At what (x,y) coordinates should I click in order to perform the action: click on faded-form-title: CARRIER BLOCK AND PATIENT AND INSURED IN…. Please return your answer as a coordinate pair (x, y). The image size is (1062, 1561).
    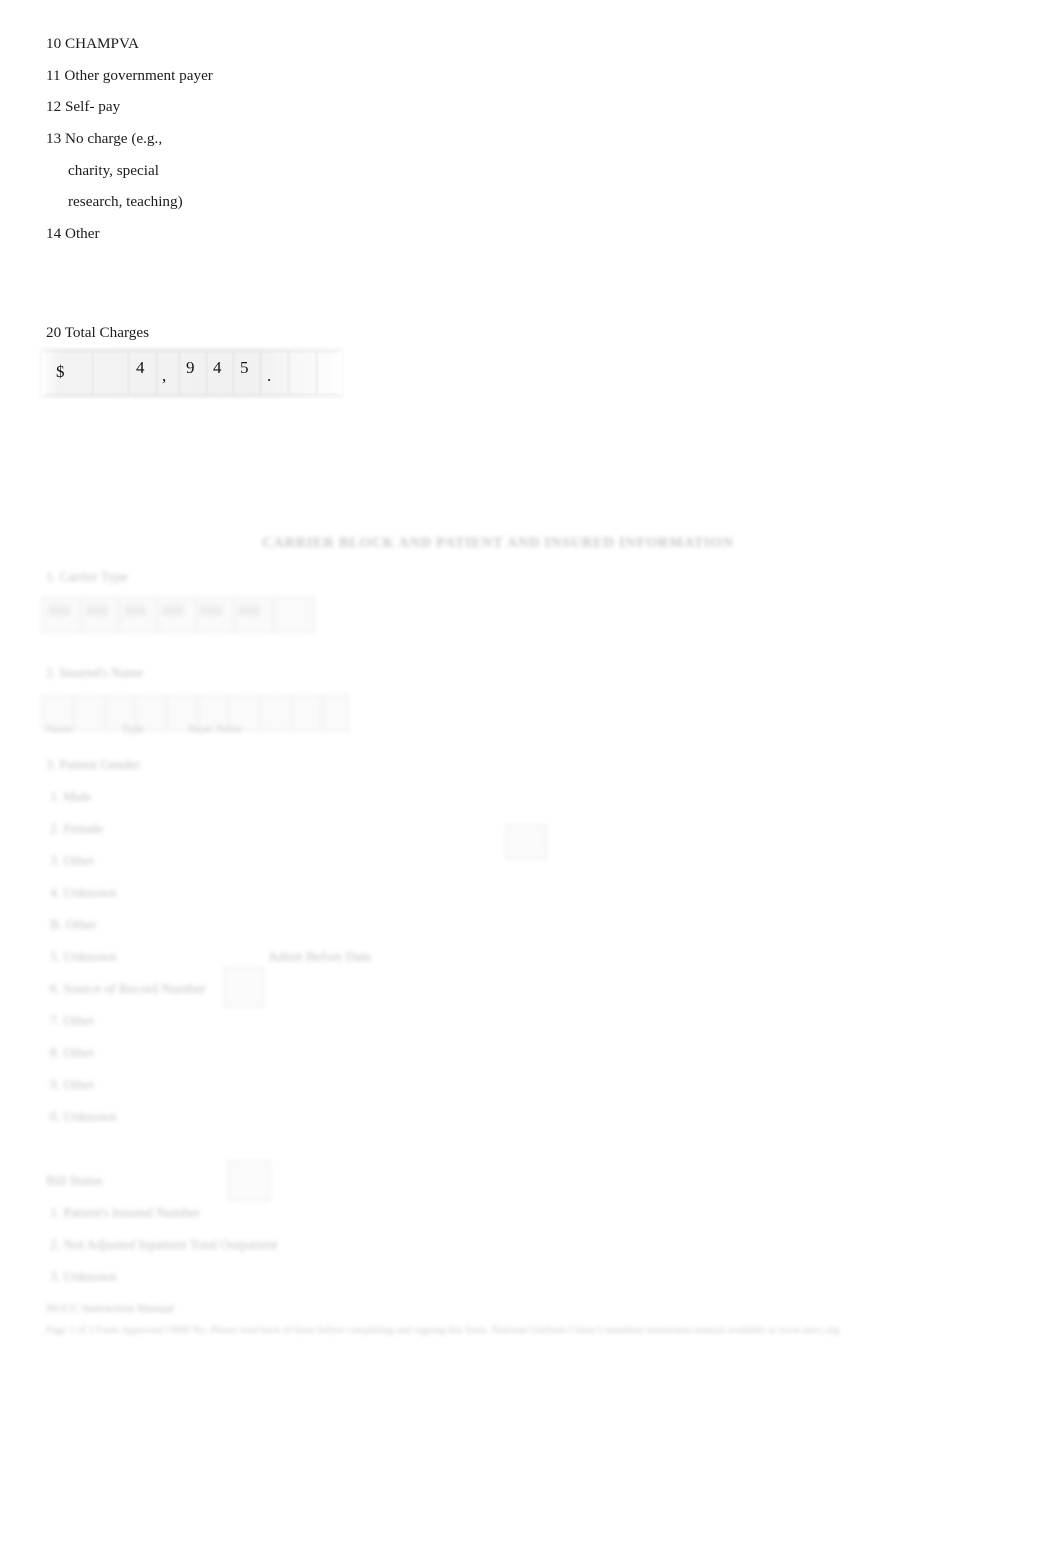
    Looking at the image, I should click on (498, 543).